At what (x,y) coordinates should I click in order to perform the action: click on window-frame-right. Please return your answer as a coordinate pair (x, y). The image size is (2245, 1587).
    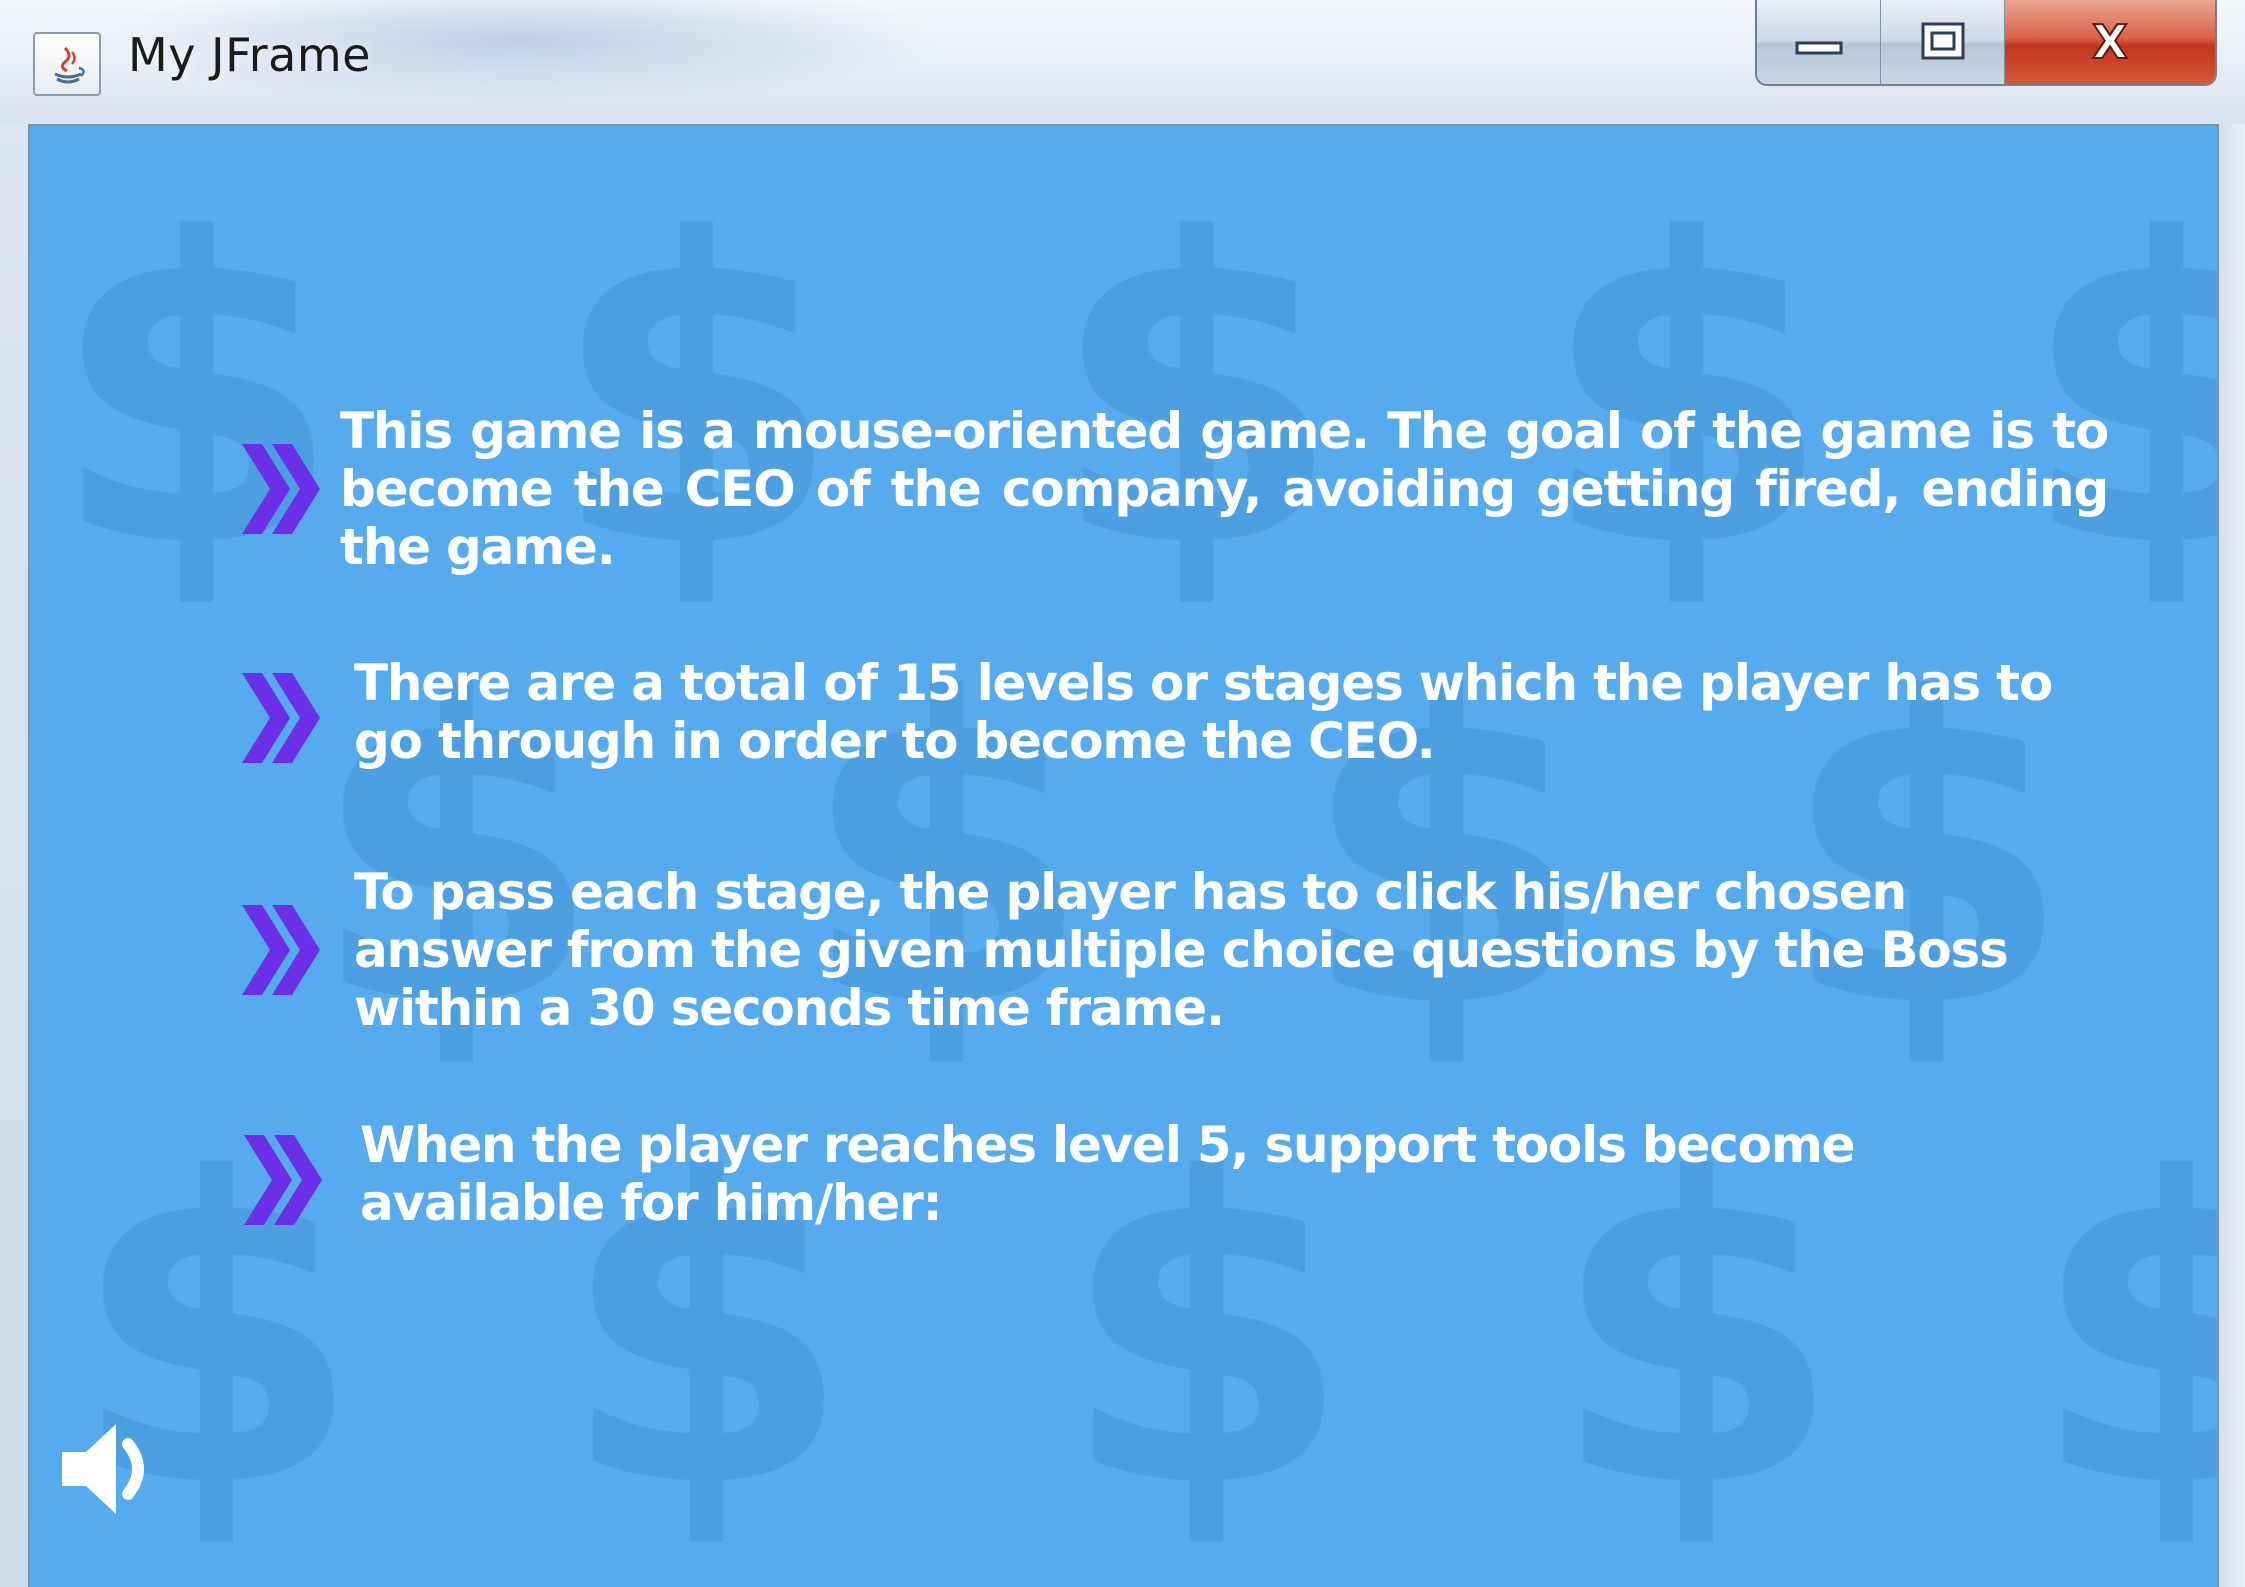
    Looking at the image, I should click on (2232, 855).